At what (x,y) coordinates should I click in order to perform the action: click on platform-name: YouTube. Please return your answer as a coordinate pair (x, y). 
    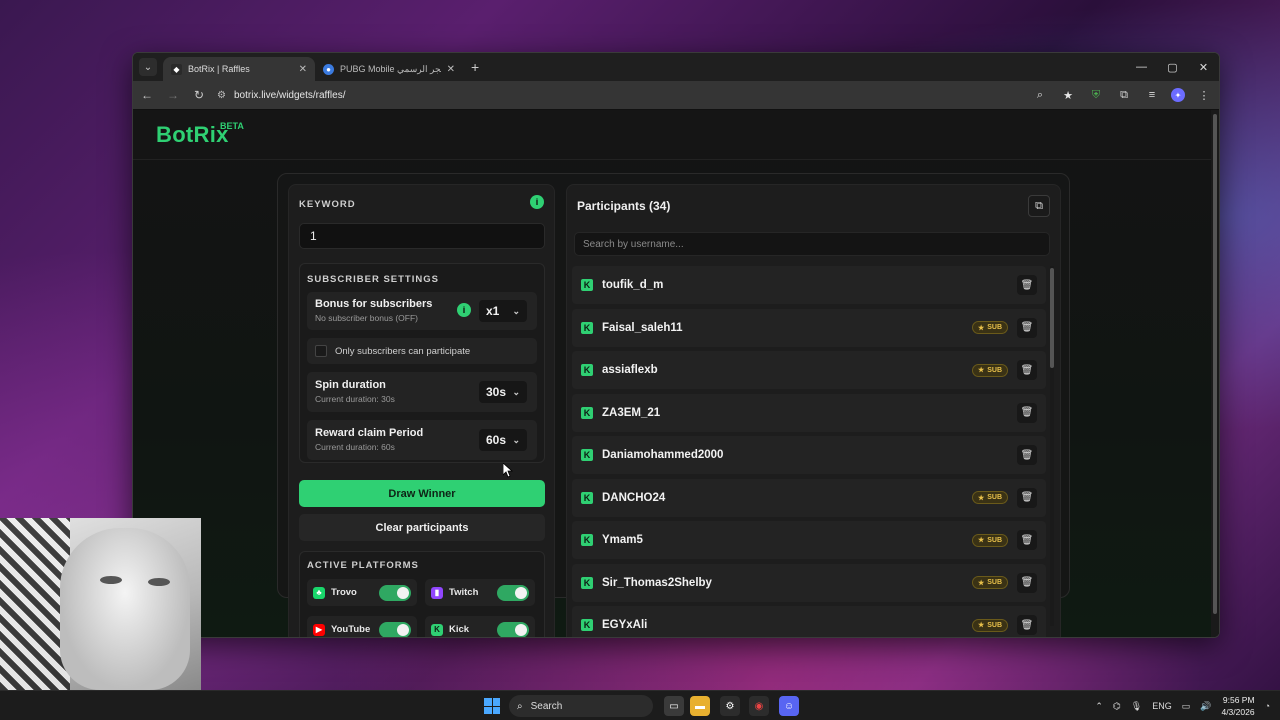
    Looking at the image, I should click on (351, 629).